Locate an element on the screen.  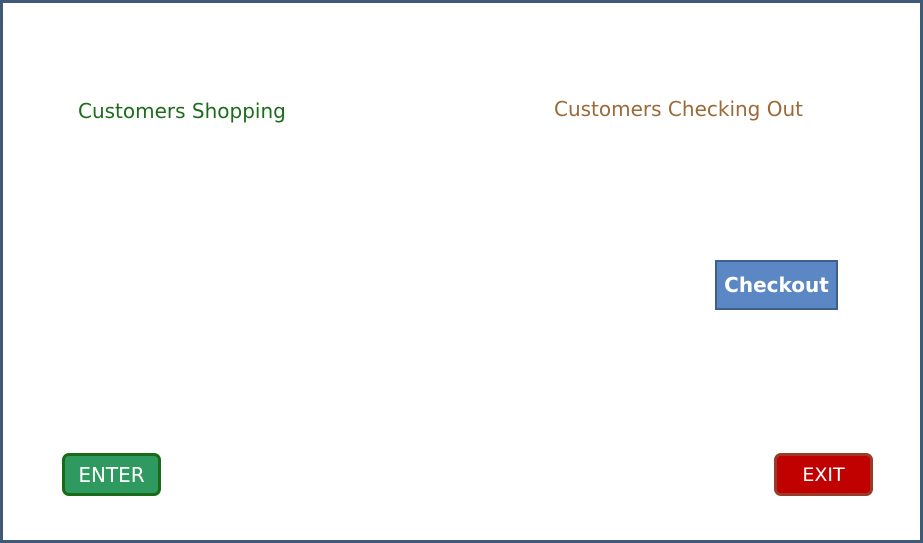
checkout-button: Checkout is located at coordinates (776, 285).